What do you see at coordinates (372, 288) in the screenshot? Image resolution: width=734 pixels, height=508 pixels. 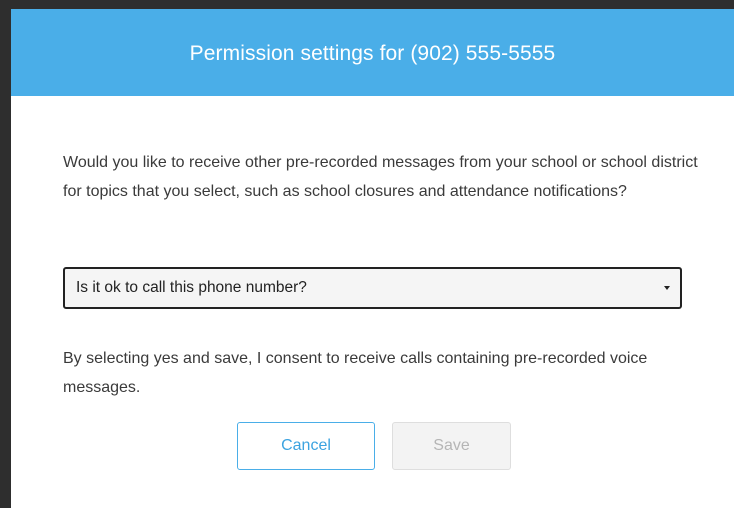 I see `call-permission-select: Is it ok to call this phone number?` at bounding box center [372, 288].